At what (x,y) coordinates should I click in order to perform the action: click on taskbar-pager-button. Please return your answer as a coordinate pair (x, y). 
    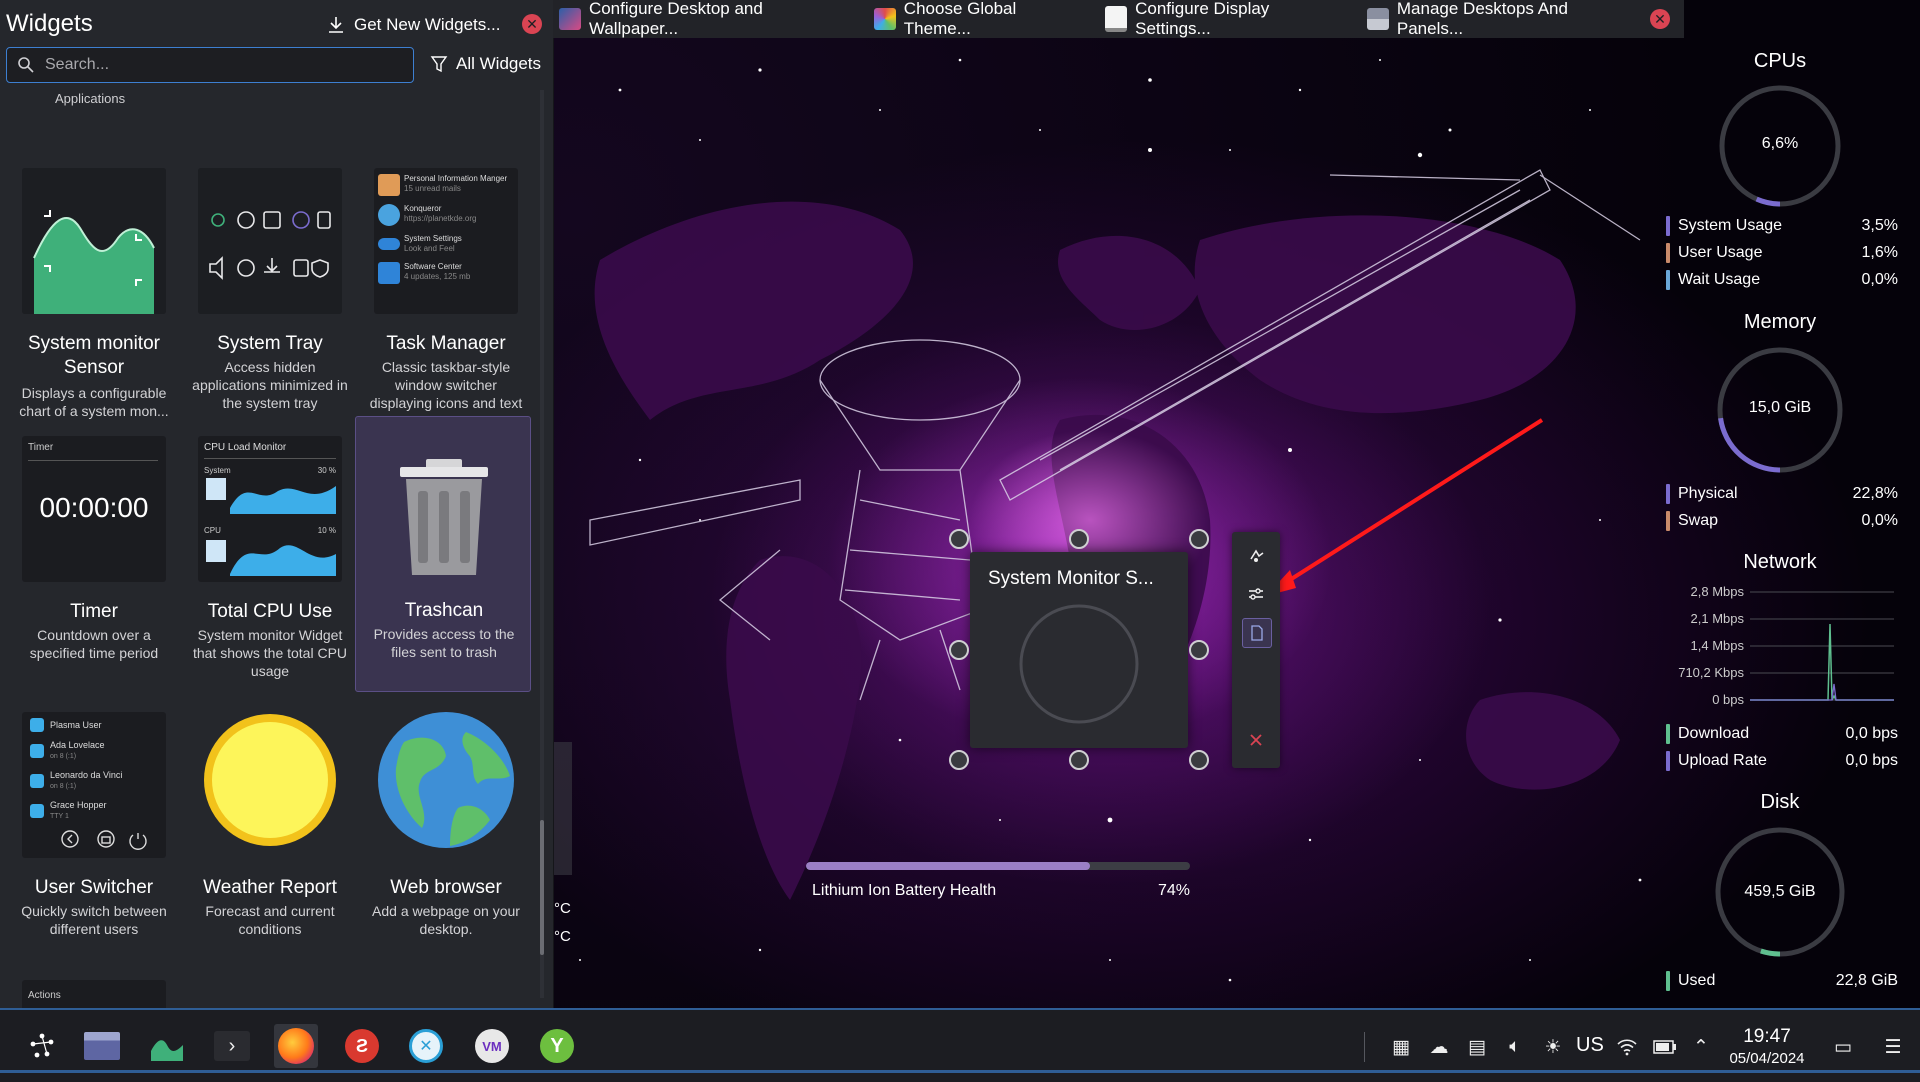
    Looking at the image, I should click on (102, 1046).